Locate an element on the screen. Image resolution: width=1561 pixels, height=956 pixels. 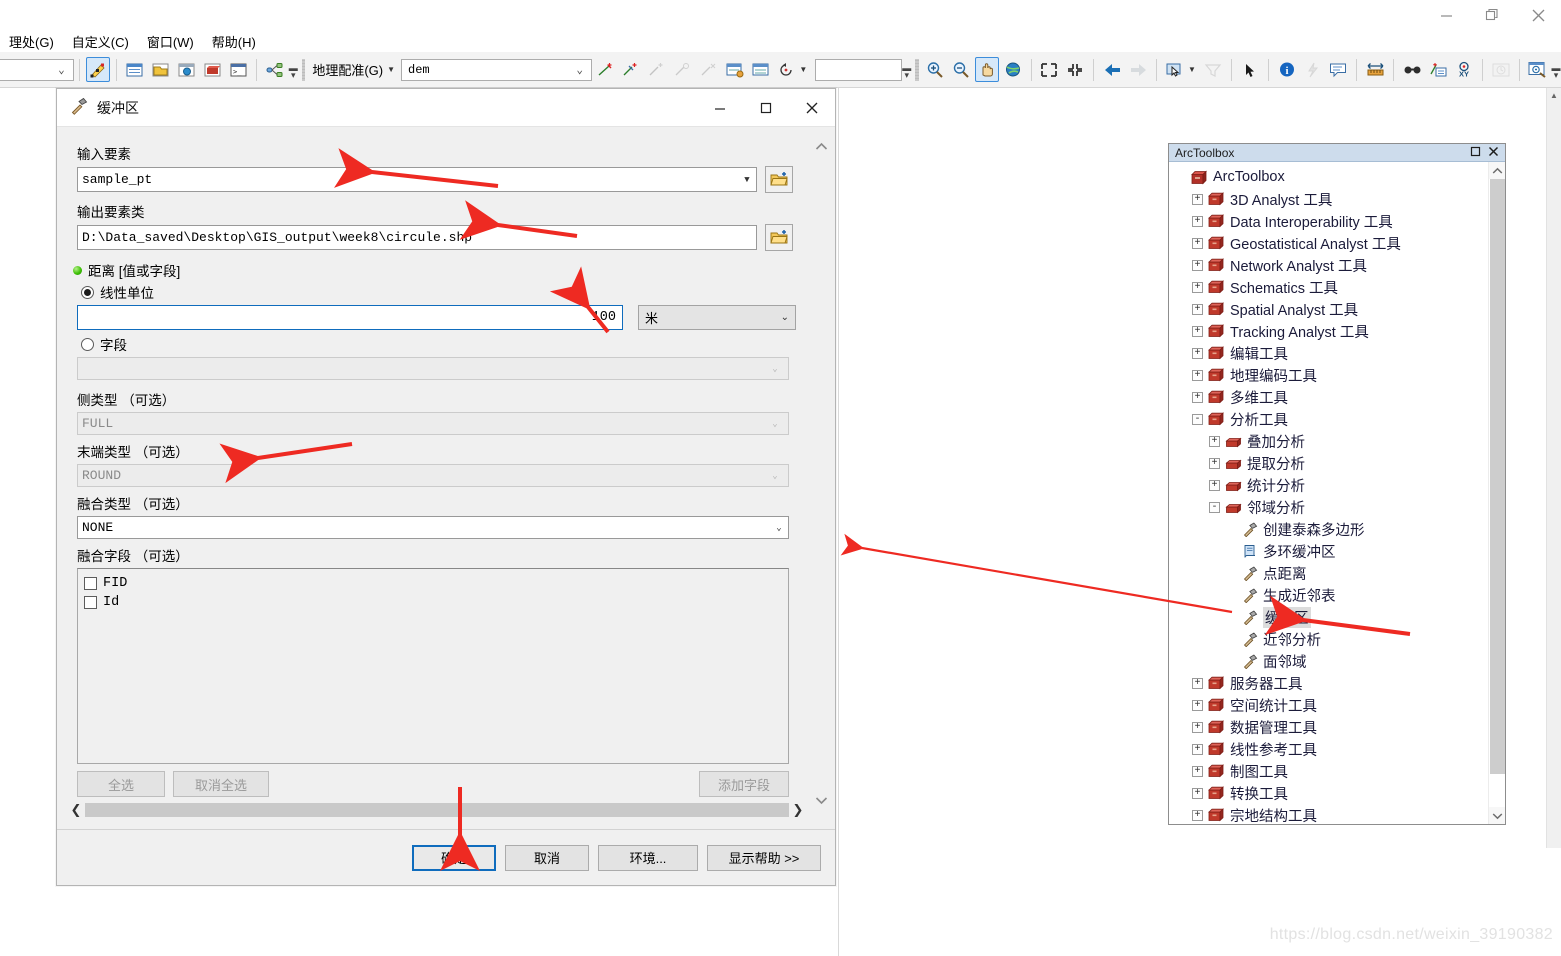
full-extent-globe-button is located at coordinates (1013, 69).